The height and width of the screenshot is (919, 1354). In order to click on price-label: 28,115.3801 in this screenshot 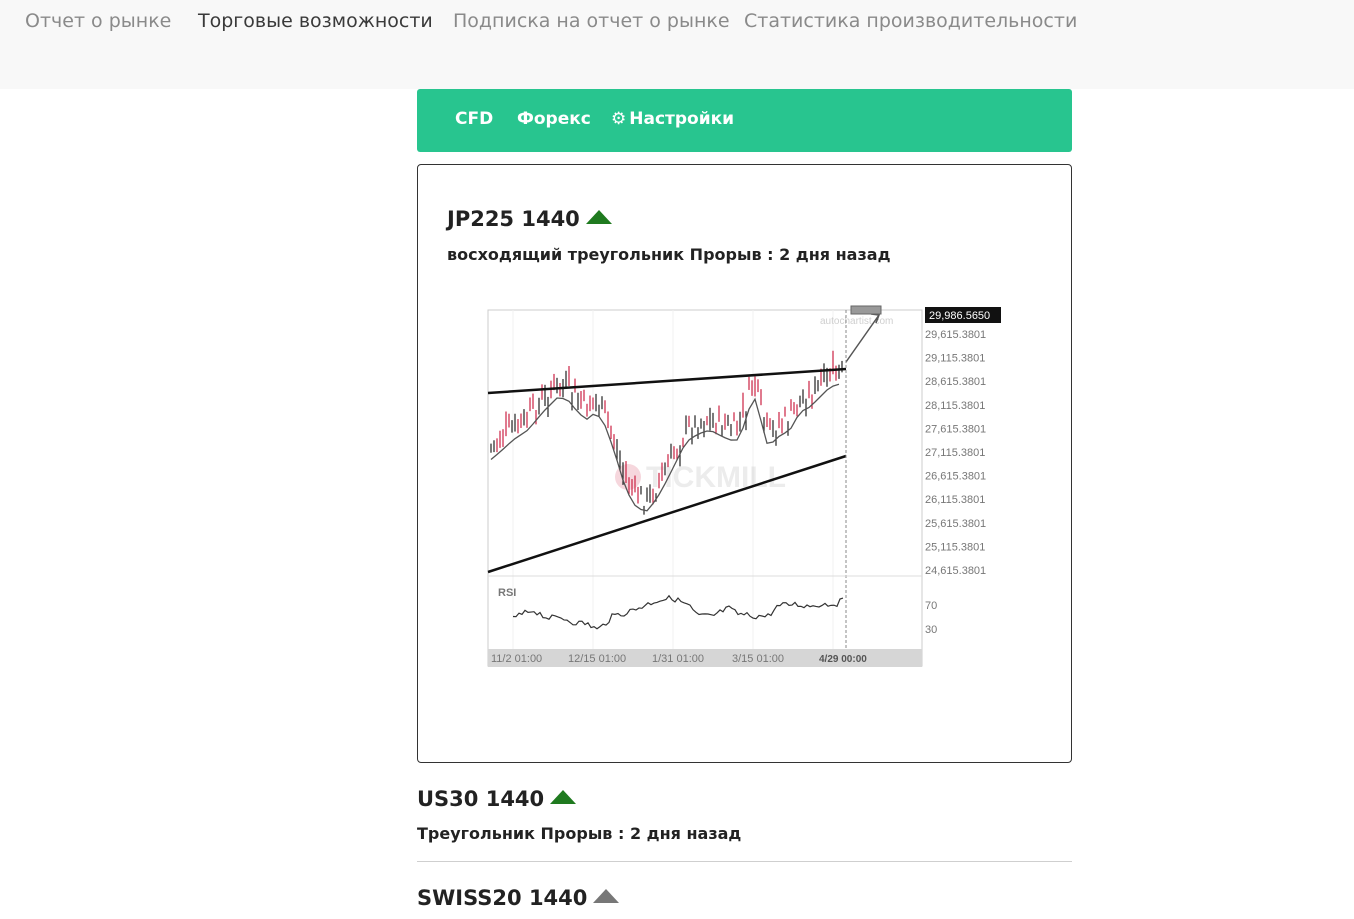, I will do `click(955, 406)`.